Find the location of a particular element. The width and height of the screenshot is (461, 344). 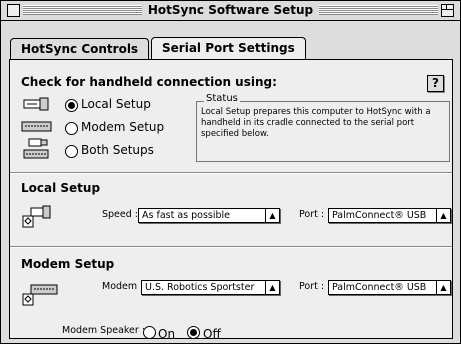

modem-port-popup: PalmConnect® USB ▲ is located at coordinates (389, 287).